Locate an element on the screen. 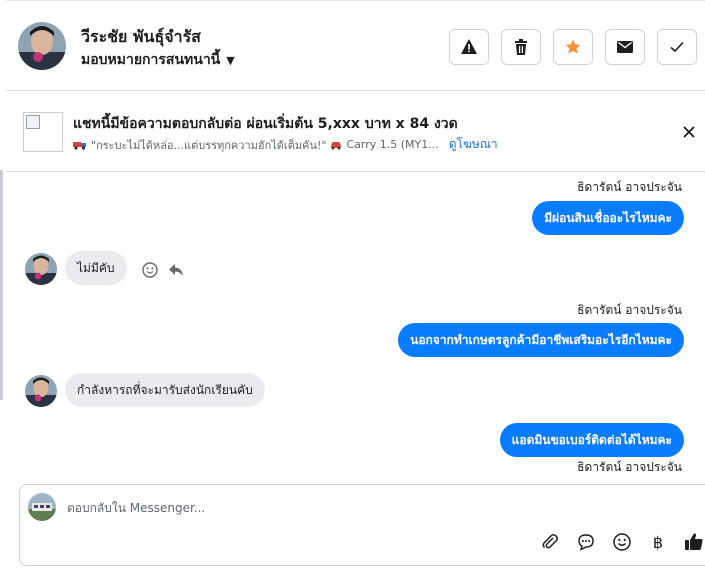 The image size is (705, 572). message-input is located at coordinates (347, 508).